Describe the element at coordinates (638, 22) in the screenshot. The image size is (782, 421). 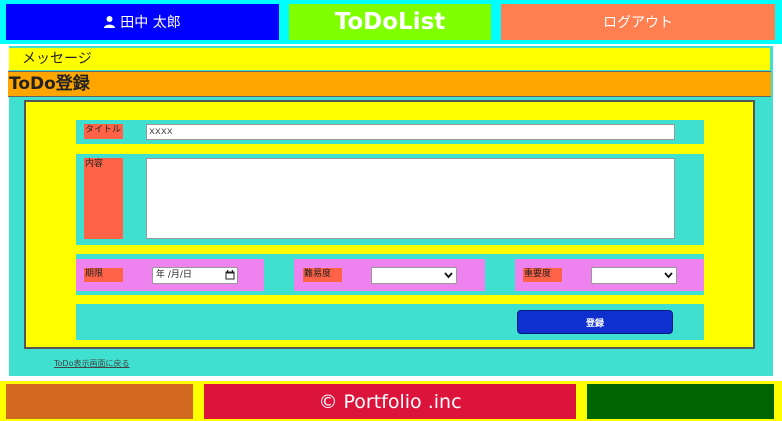
I see `logout-button: ログアウト` at that location.